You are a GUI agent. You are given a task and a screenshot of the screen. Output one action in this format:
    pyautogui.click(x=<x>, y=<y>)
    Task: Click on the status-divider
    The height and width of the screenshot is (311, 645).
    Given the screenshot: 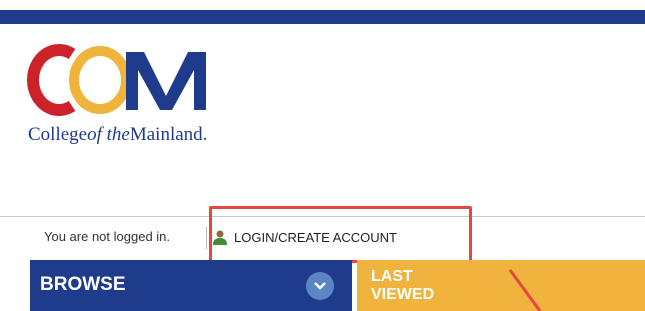 What is the action you would take?
    pyautogui.click(x=206, y=238)
    